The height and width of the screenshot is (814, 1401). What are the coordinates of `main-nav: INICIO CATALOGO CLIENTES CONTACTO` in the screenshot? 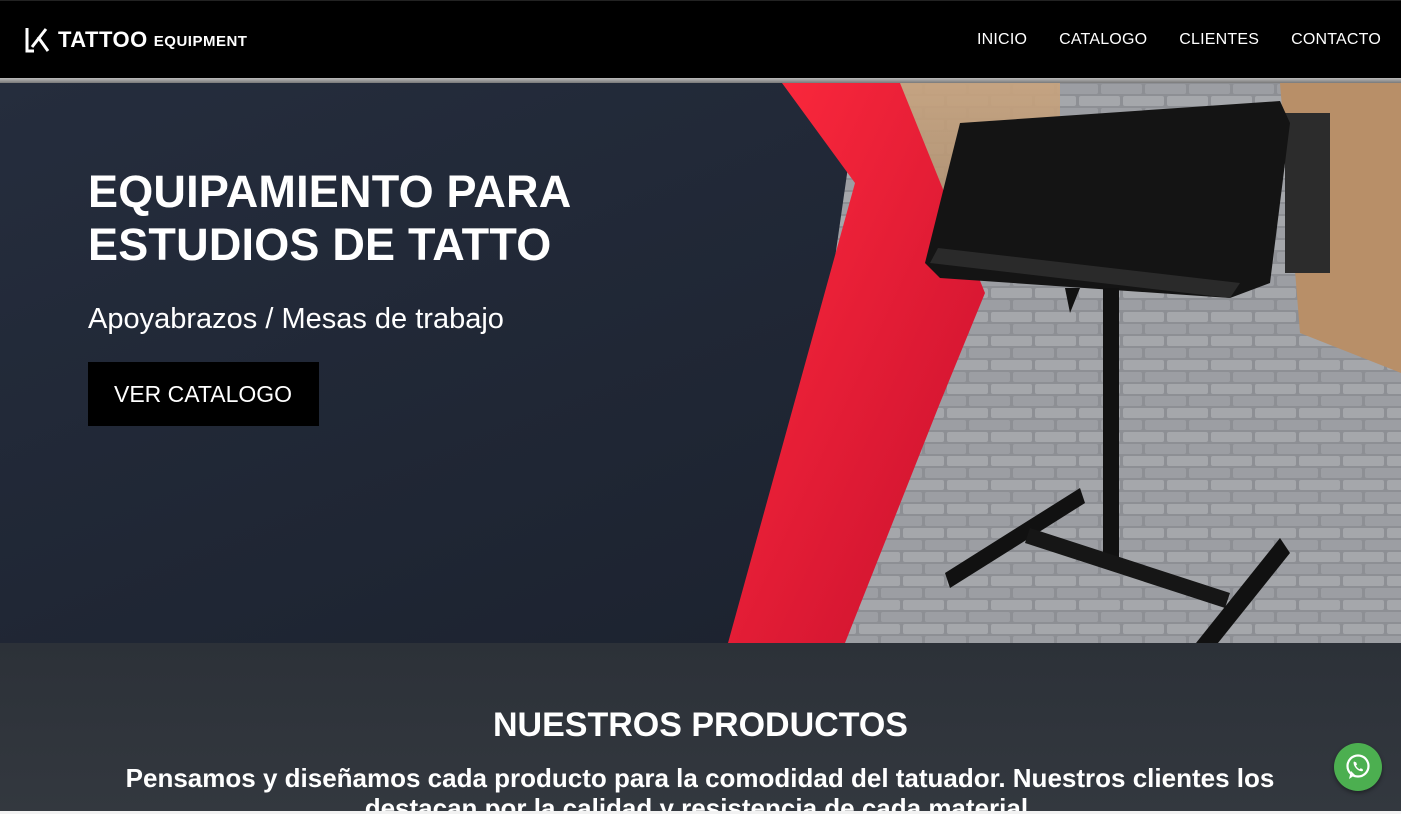 It's located at (1171, 40).